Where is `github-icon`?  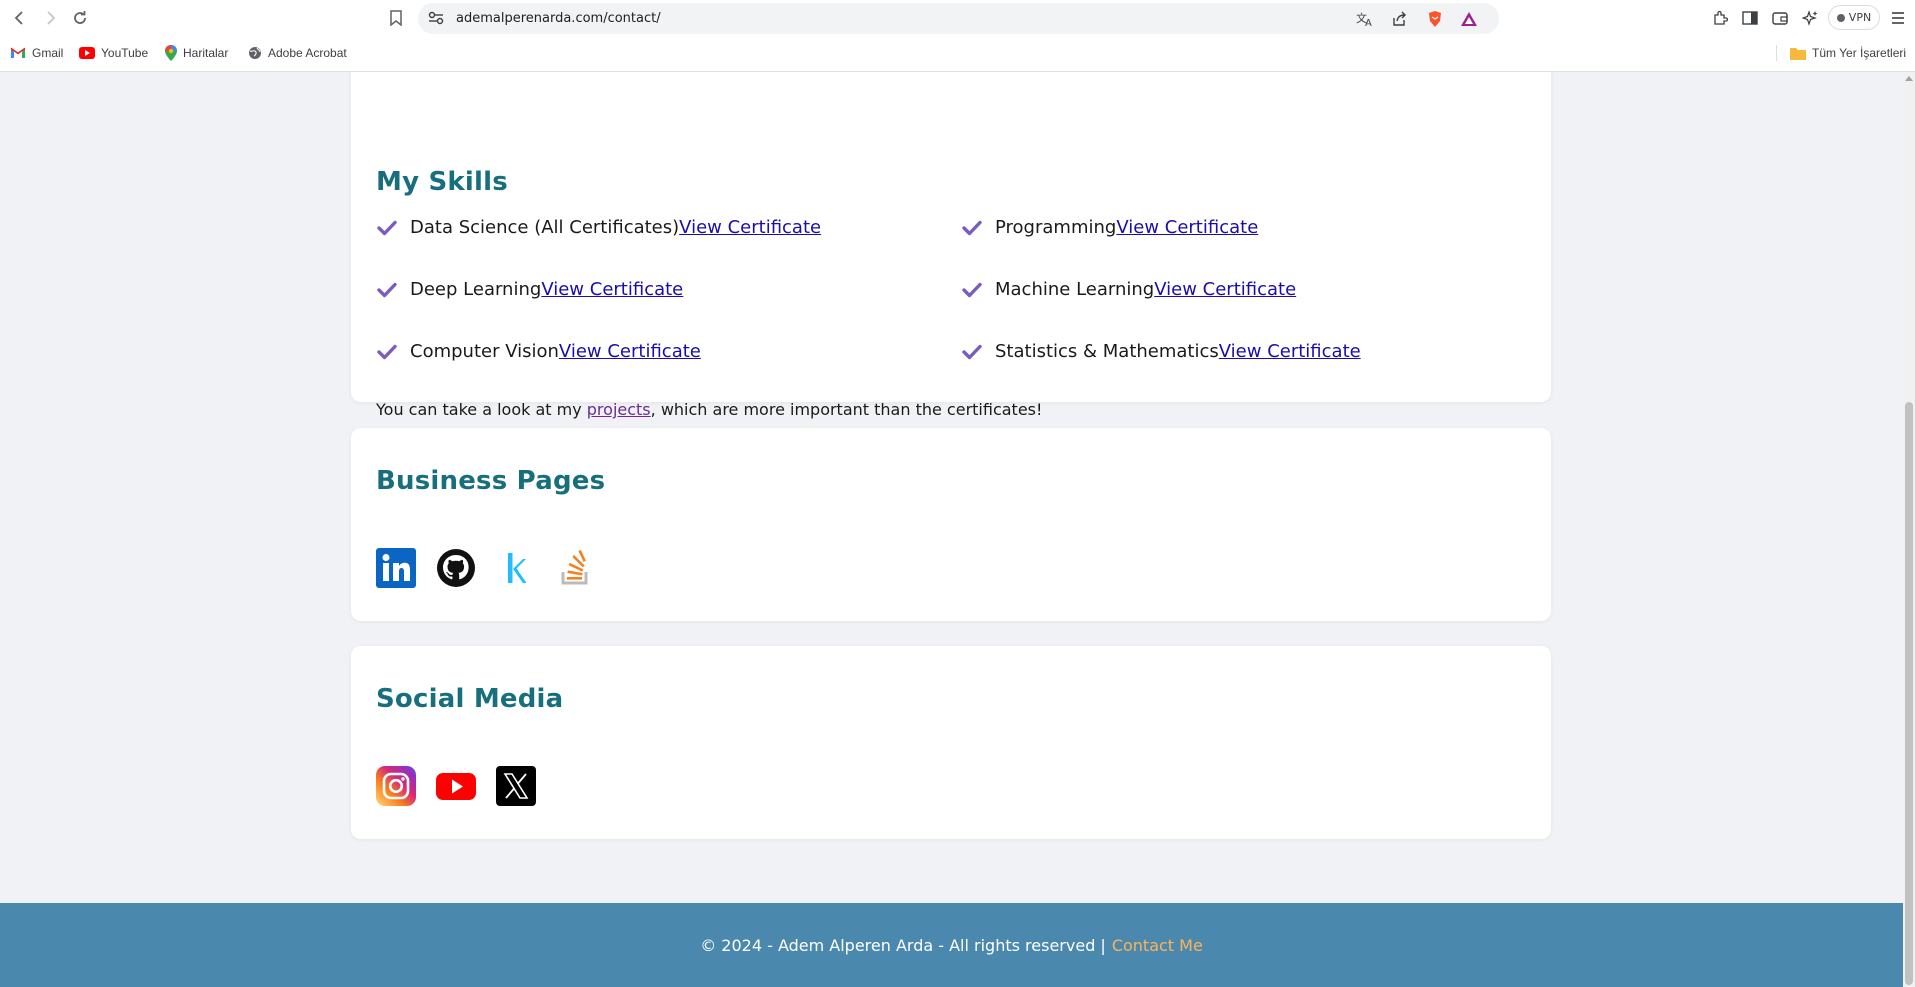
github-icon is located at coordinates (456, 568).